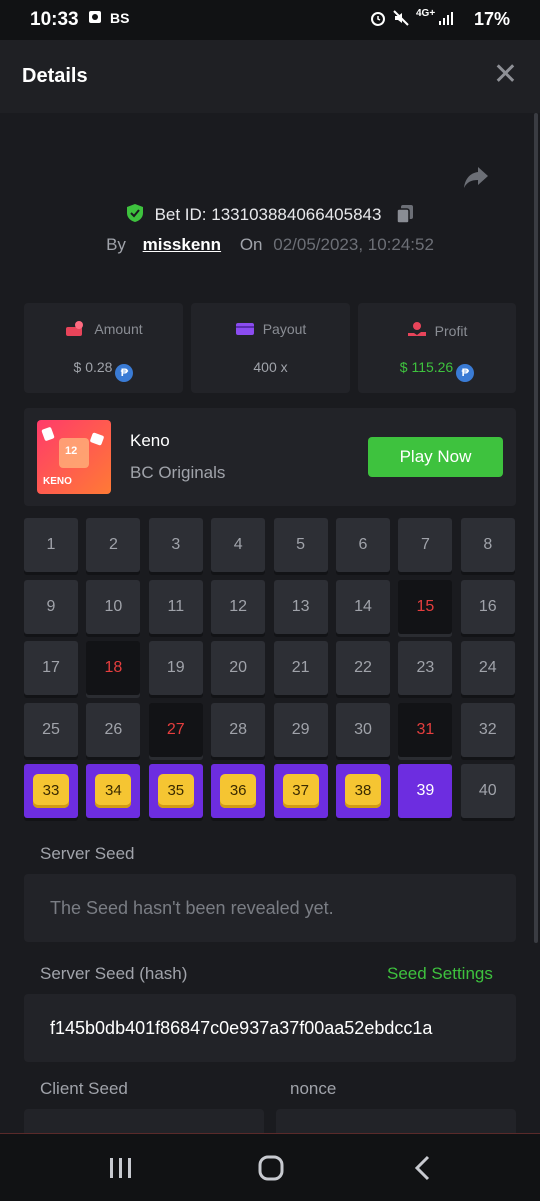 The height and width of the screenshot is (1201, 540). Describe the element at coordinates (175, 606) in the screenshot. I see `keno-cell: 11` at that location.